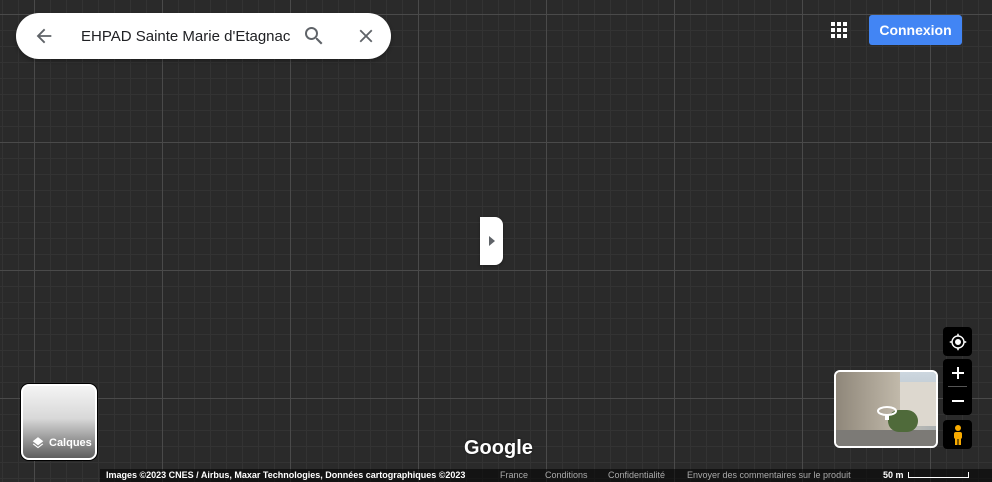  I want to click on zoom-control, so click(957, 387).